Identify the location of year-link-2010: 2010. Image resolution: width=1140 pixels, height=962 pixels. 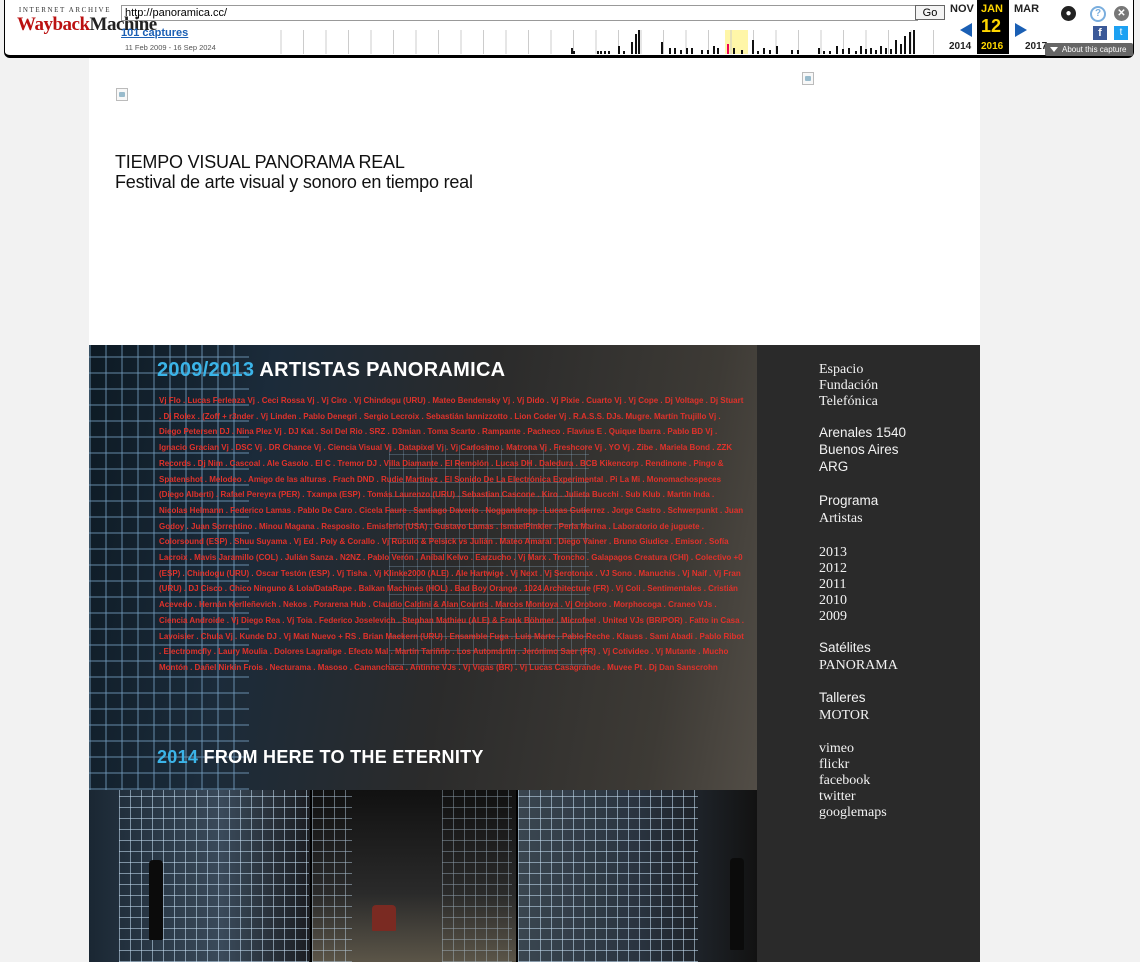
(833, 601).